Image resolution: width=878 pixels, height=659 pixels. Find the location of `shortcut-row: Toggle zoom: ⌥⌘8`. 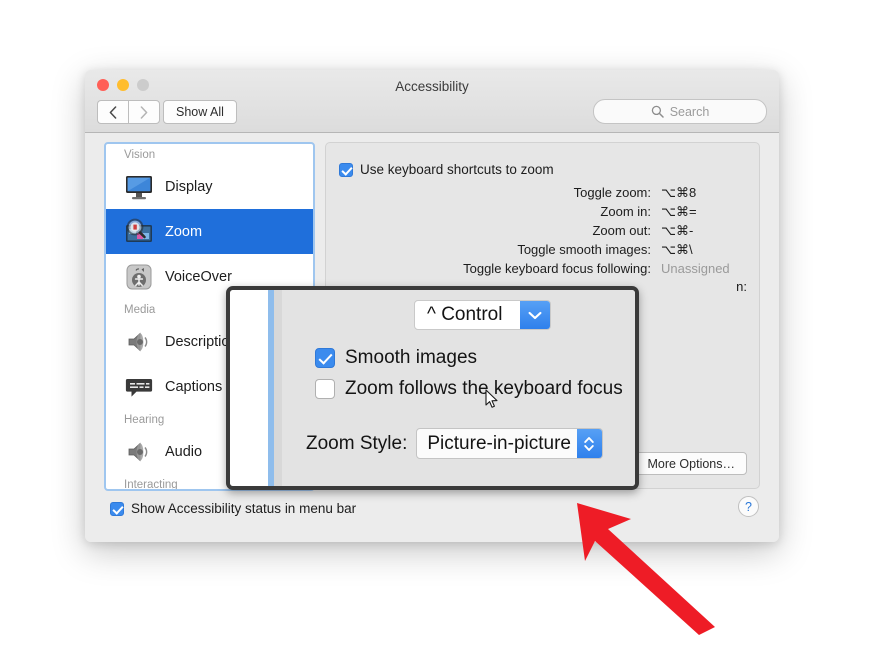

shortcut-row: Toggle zoom: ⌥⌘8 is located at coordinates (536, 194).